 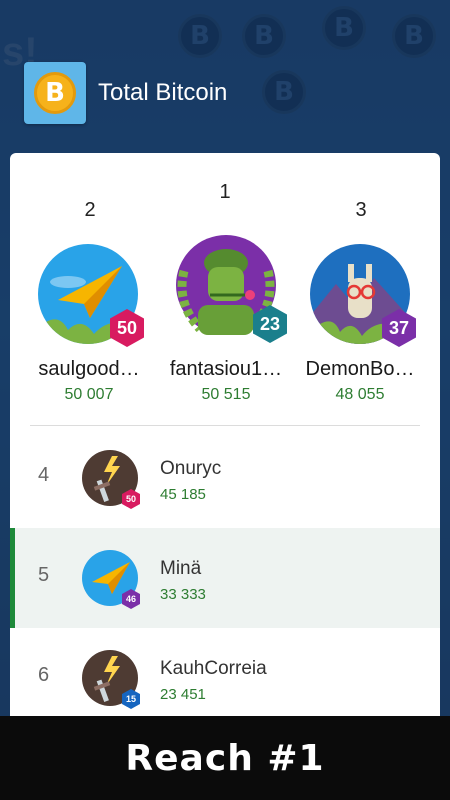 What do you see at coordinates (163, 92) in the screenshot?
I see `app-title: Total Bitcoin` at bounding box center [163, 92].